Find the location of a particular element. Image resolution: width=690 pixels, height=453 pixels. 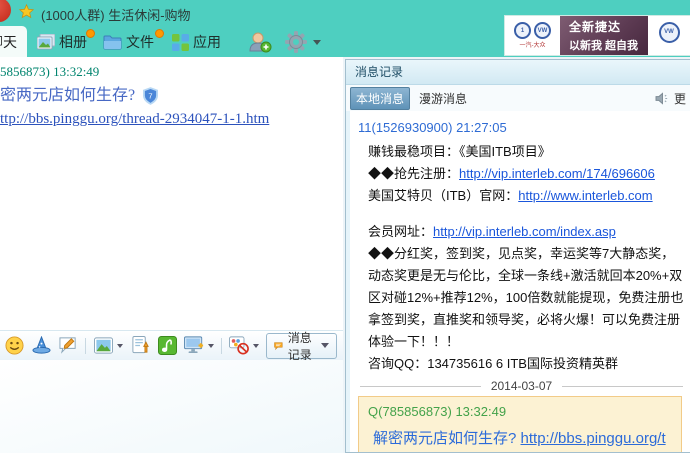

files-icon is located at coordinates (112, 42).